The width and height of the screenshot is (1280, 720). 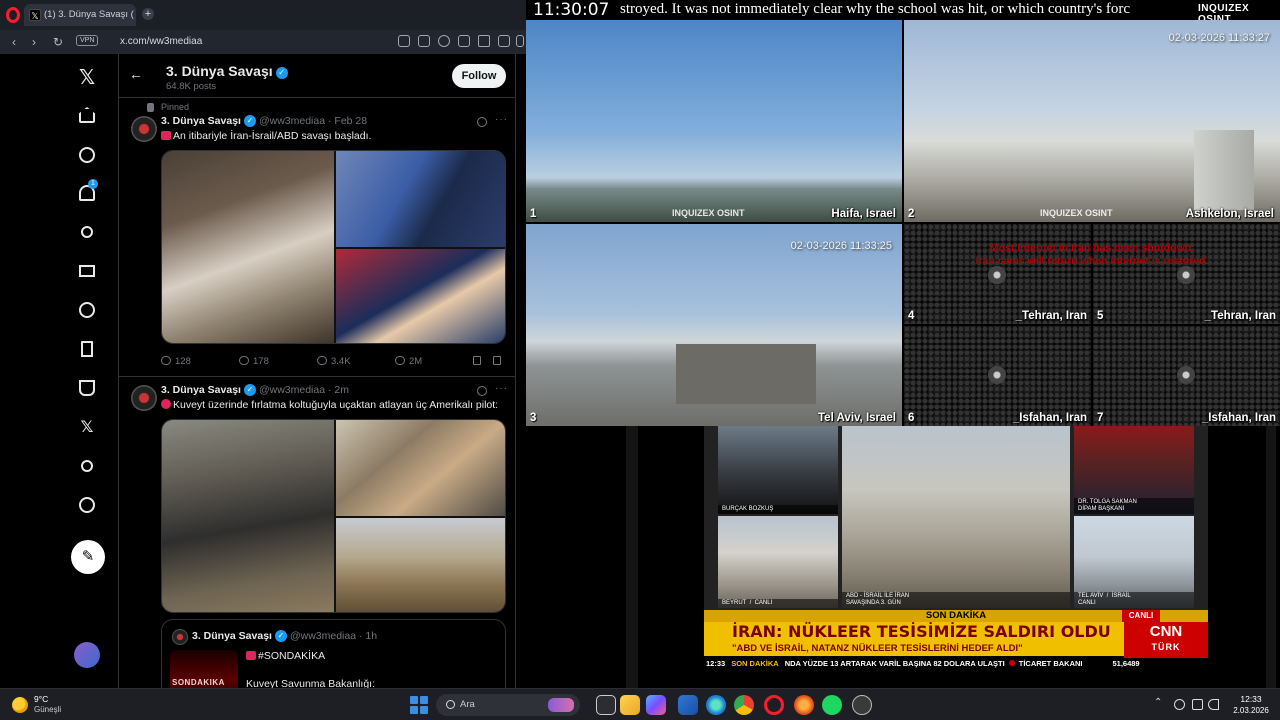 I want to click on jobs-icon, so click(x=87, y=388).